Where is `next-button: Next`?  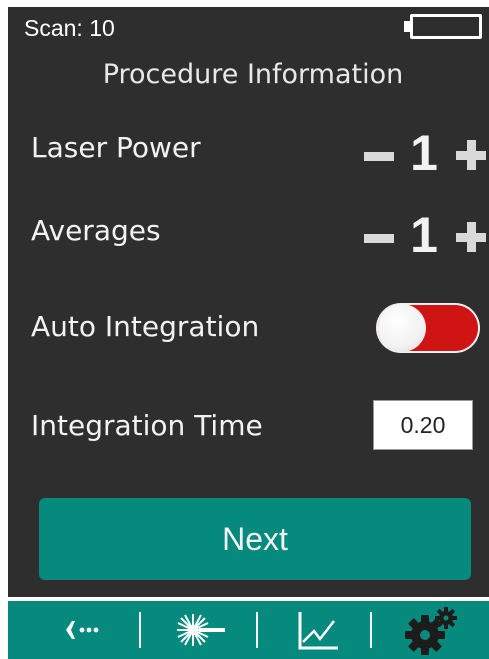
next-button: Next is located at coordinates (255, 539).